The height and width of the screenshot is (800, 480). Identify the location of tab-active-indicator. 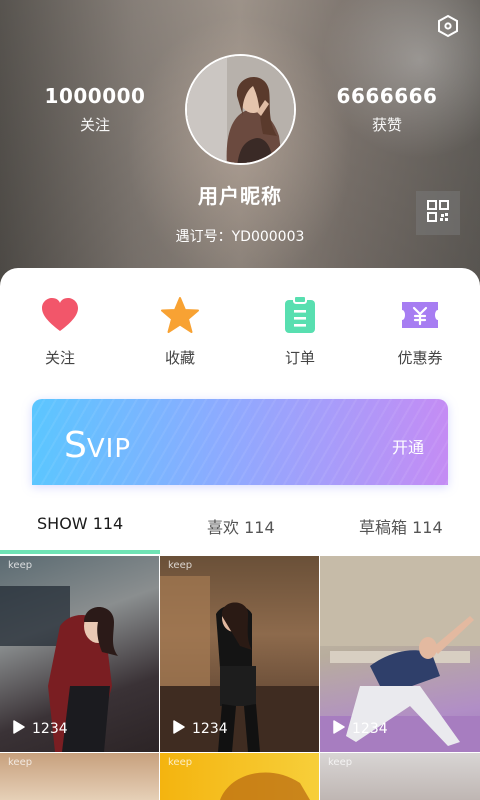
(80, 552).